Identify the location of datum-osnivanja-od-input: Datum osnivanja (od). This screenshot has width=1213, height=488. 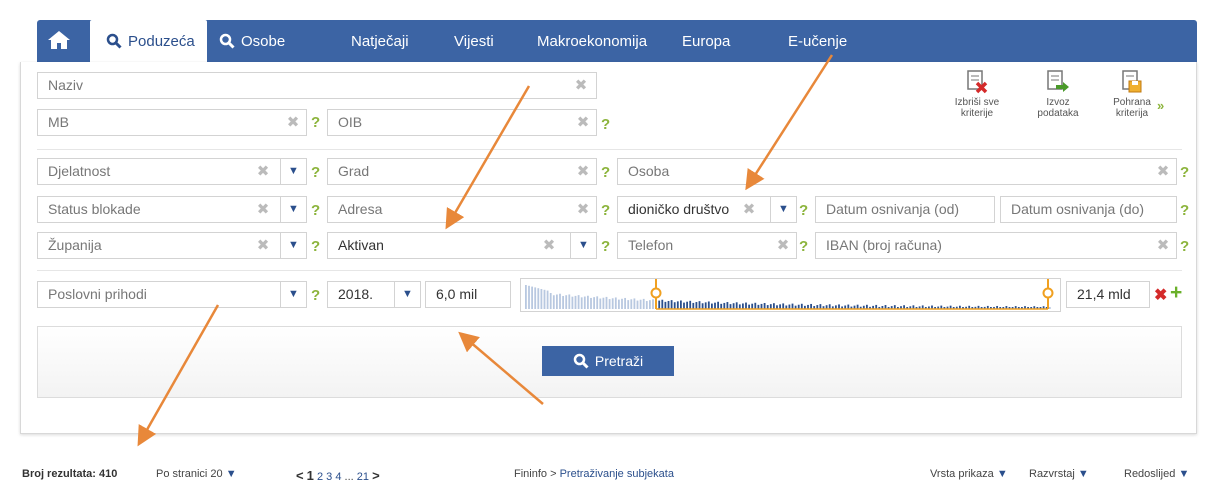
(905, 209).